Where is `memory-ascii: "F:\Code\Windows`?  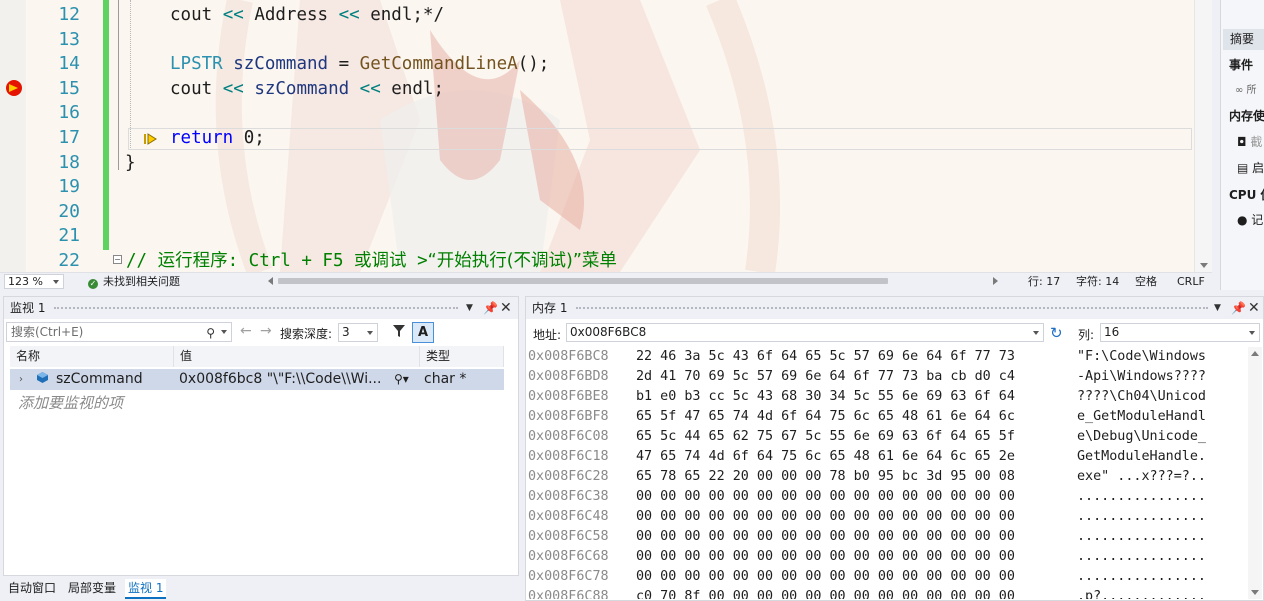
memory-ascii: "F:\Code\Windows is located at coordinates (1141, 357).